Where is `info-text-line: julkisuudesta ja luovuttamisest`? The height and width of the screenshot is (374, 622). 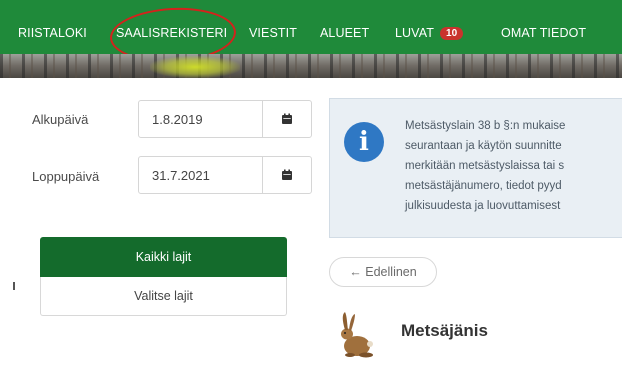 info-text-line: julkisuudesta ja luovuttamisest is located at coordinates (483, 206).